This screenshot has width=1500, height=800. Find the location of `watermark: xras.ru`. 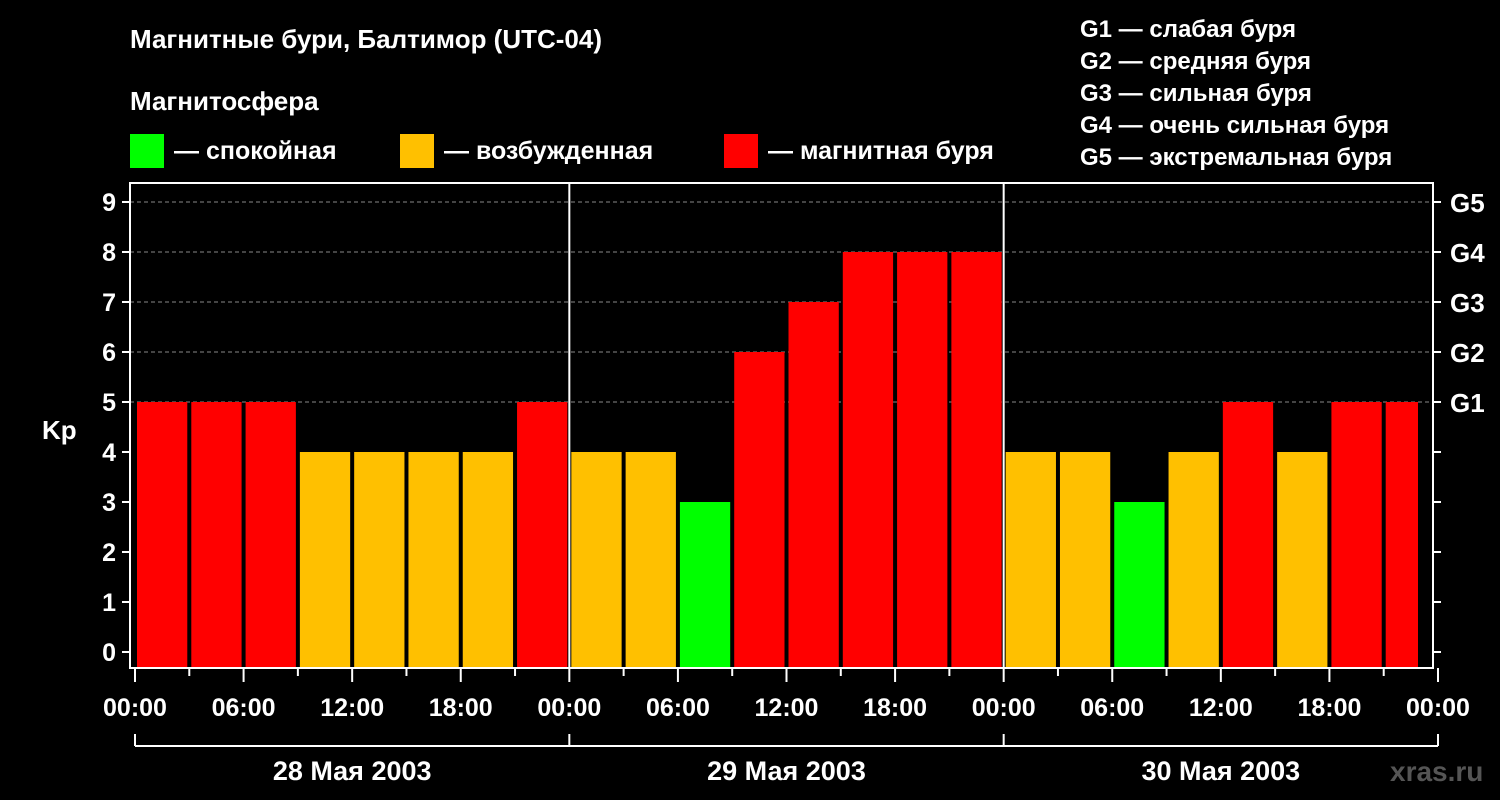

watermark: xras.ru is located at coordinates (1437, 771).